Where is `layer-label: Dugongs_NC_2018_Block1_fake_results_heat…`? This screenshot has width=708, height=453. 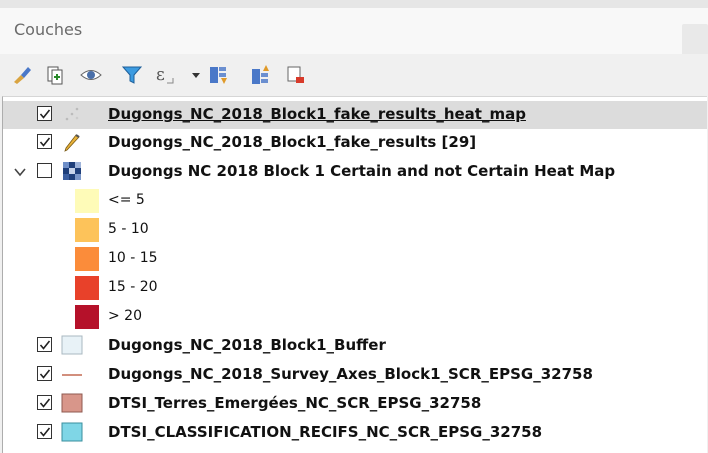
layer-label: Dugongs_NC_2018_Block1_fake_results_heat… is located at coordinates (317, 114).